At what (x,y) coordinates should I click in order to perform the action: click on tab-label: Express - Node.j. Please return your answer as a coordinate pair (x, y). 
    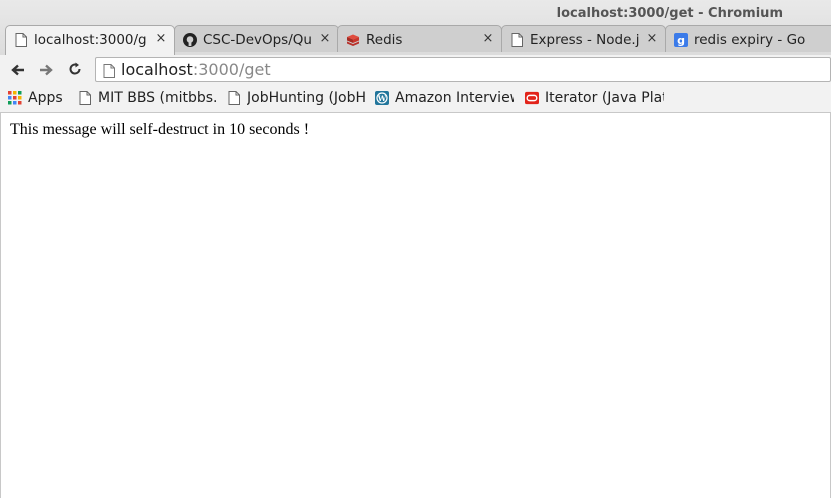
    Looking at the image, I should click on (585, 40).